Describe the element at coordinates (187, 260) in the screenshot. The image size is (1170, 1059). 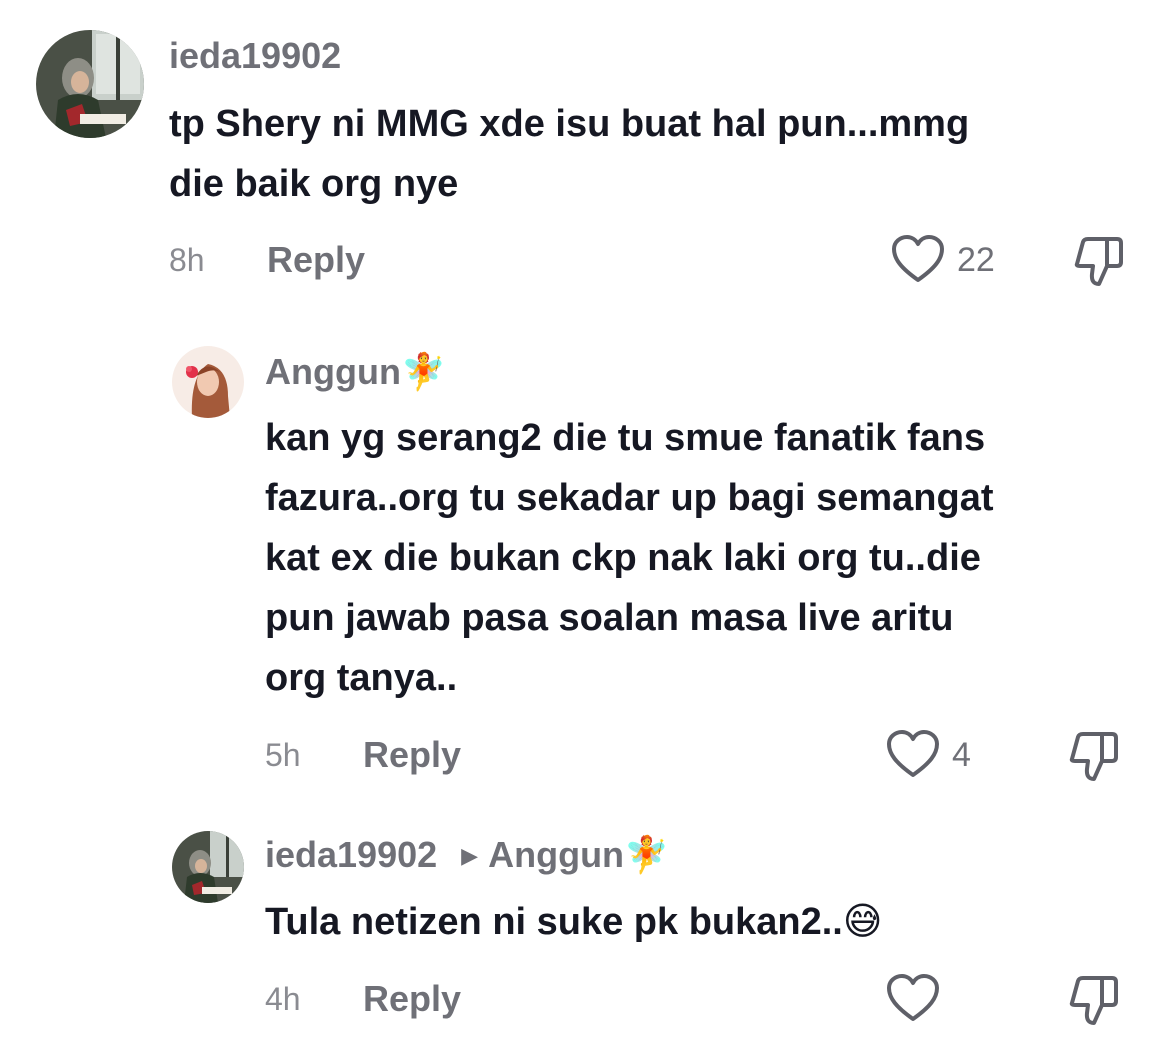
I see `comment-timestamp: 8h` at that location.